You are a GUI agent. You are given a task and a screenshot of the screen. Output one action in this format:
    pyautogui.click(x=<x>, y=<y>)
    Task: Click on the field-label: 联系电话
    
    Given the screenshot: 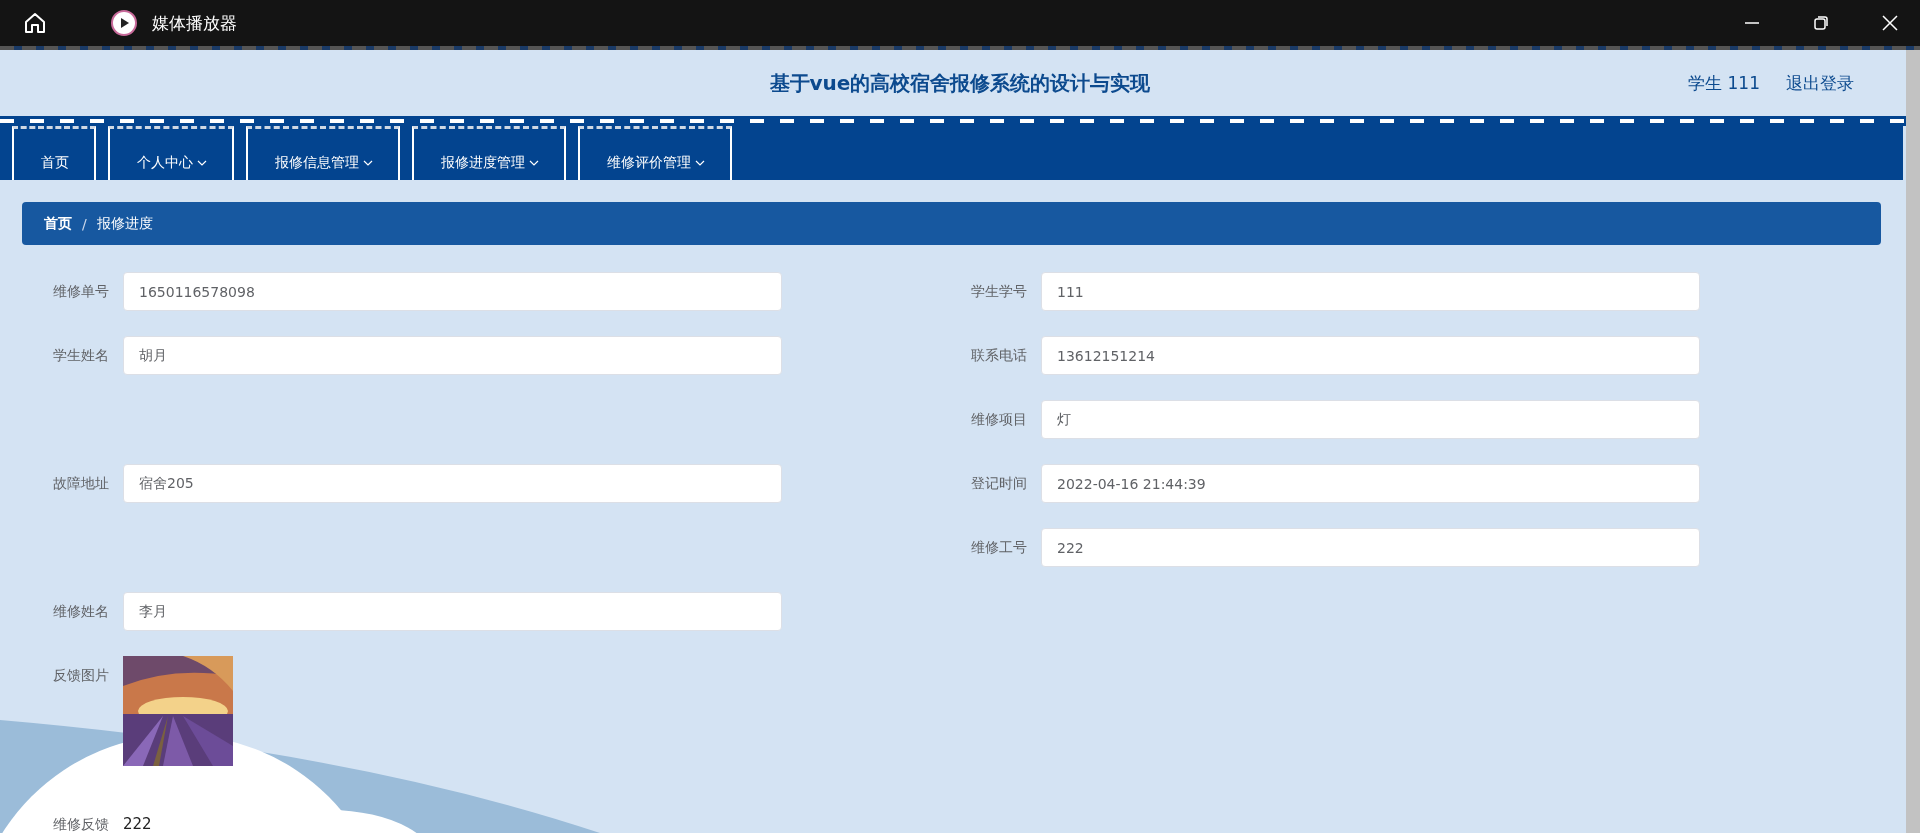 What is the action you would take?
    pyautogui.click(x=998, y=355)
    